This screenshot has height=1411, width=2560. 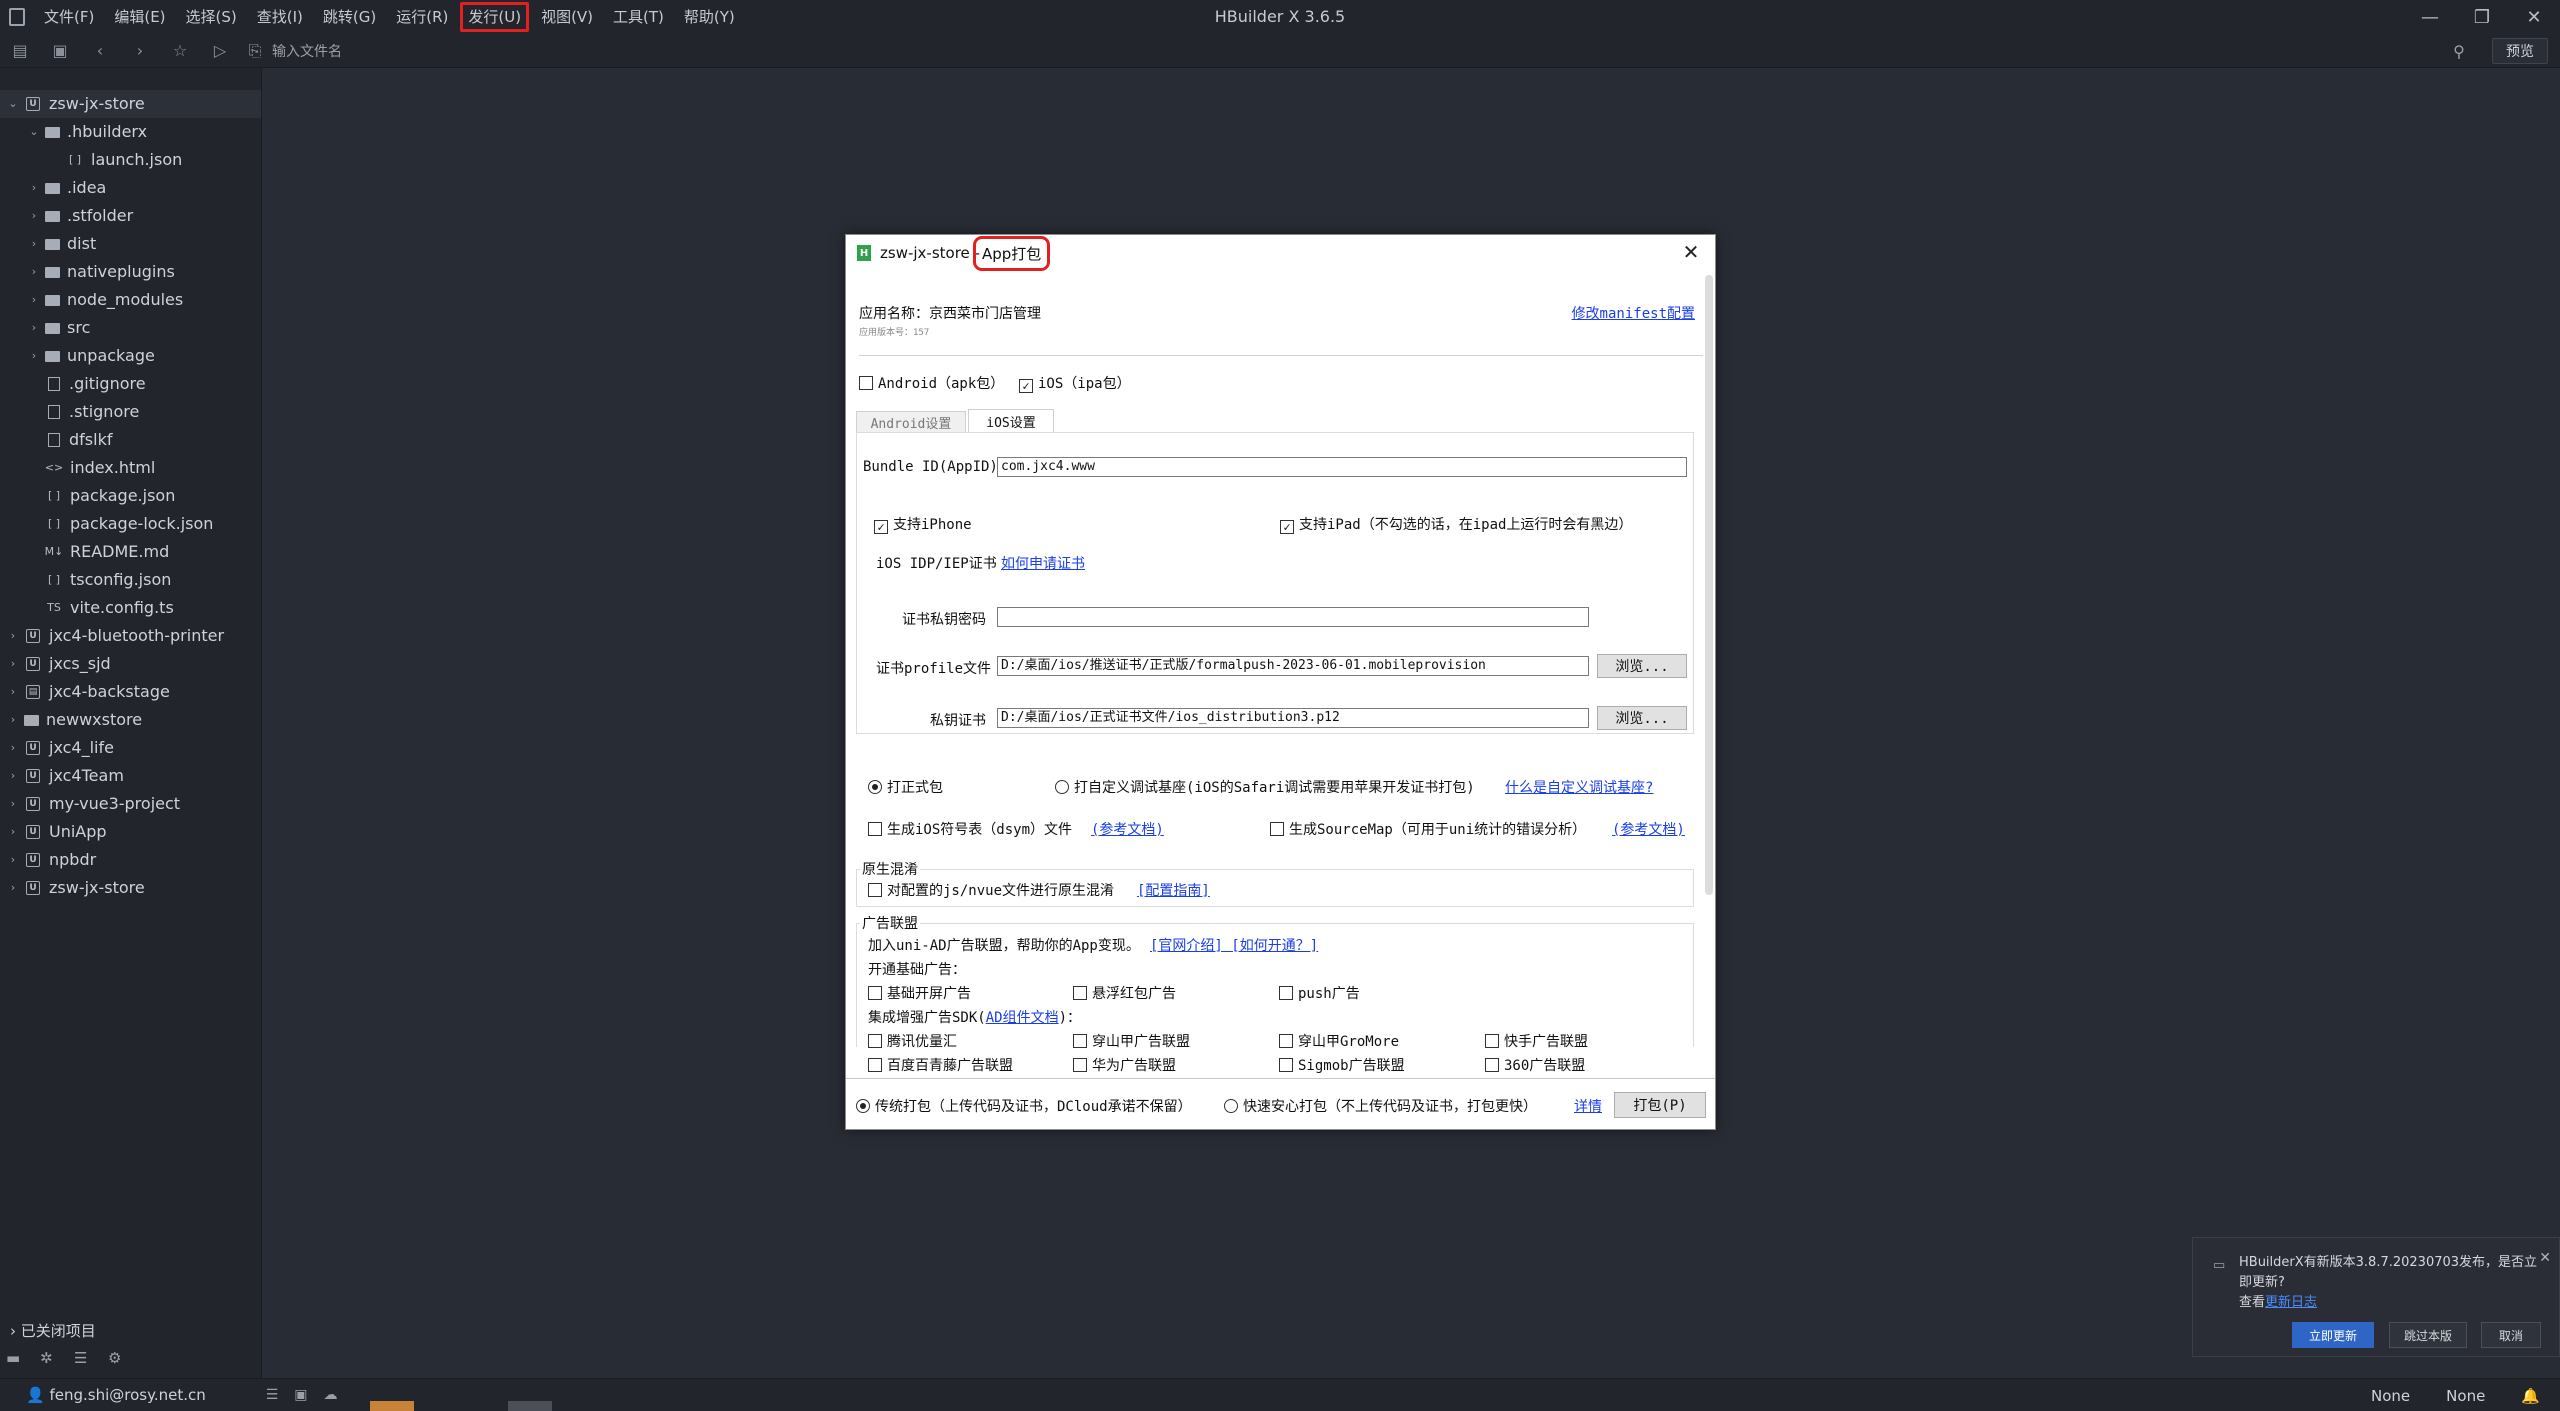 What do you see at coordinates (2333, 1335) in the screenshot?
I see `update-now-button: 立即更新` at bounding box center [2333, 1335].